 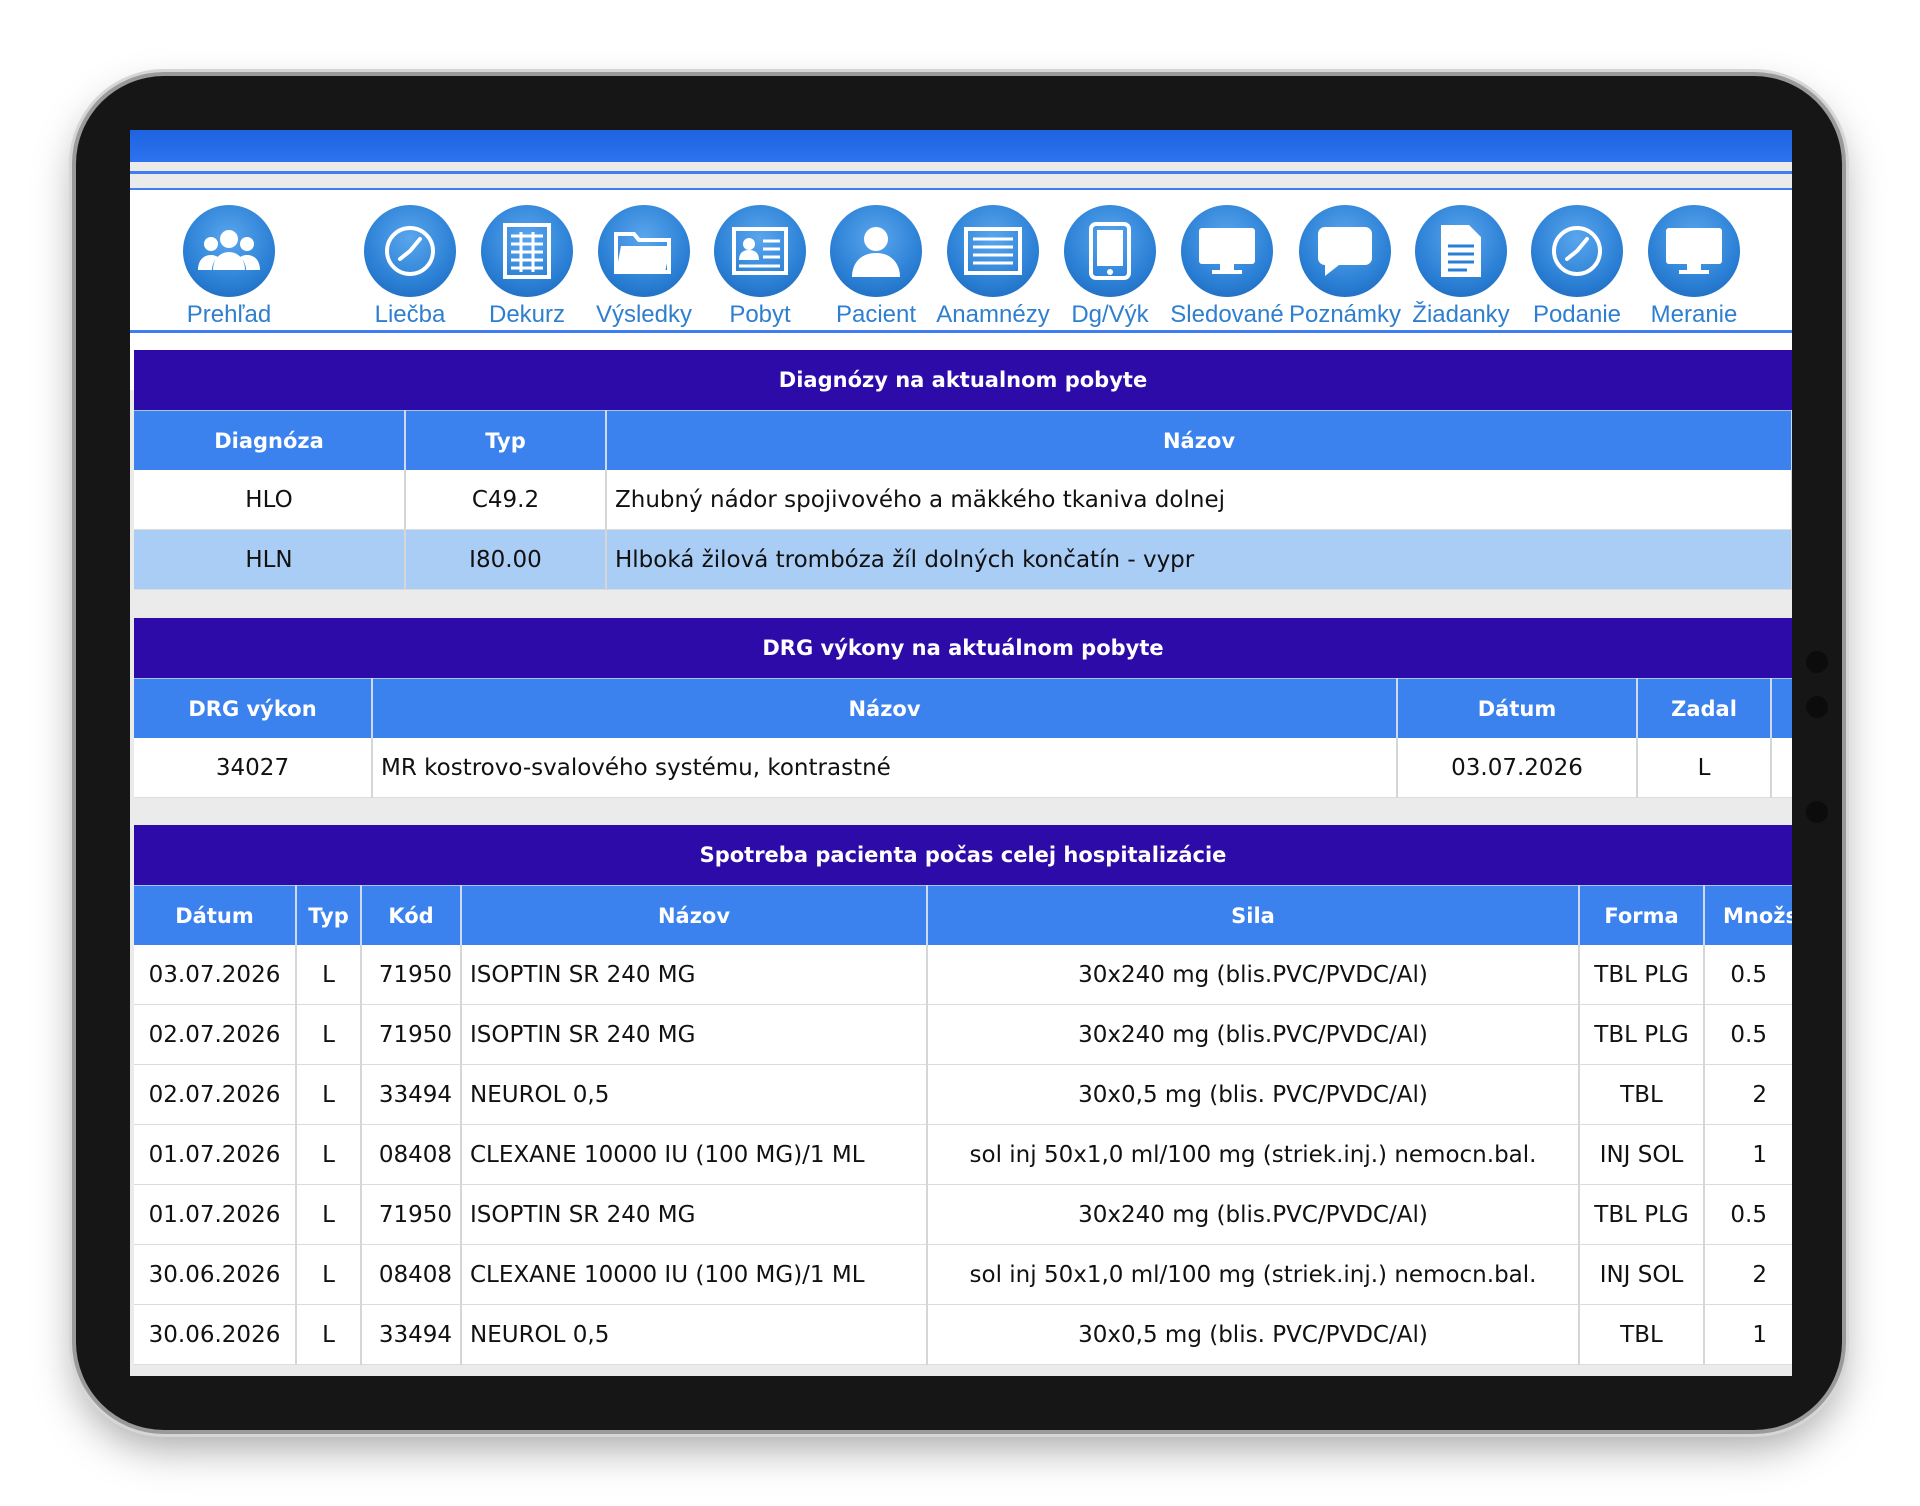 What do you see at coordinates (1253, 915) in the screenshot?
I see `column-header: Sila` at bounding box center [1253, 915].